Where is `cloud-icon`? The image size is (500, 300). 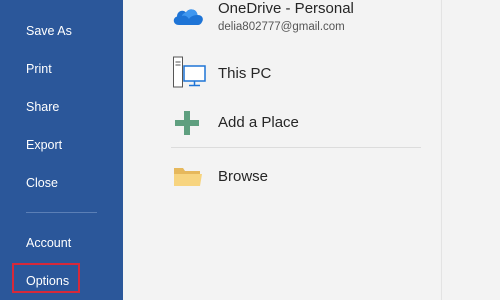 cloud-icon is located at coordinates (188, 18).